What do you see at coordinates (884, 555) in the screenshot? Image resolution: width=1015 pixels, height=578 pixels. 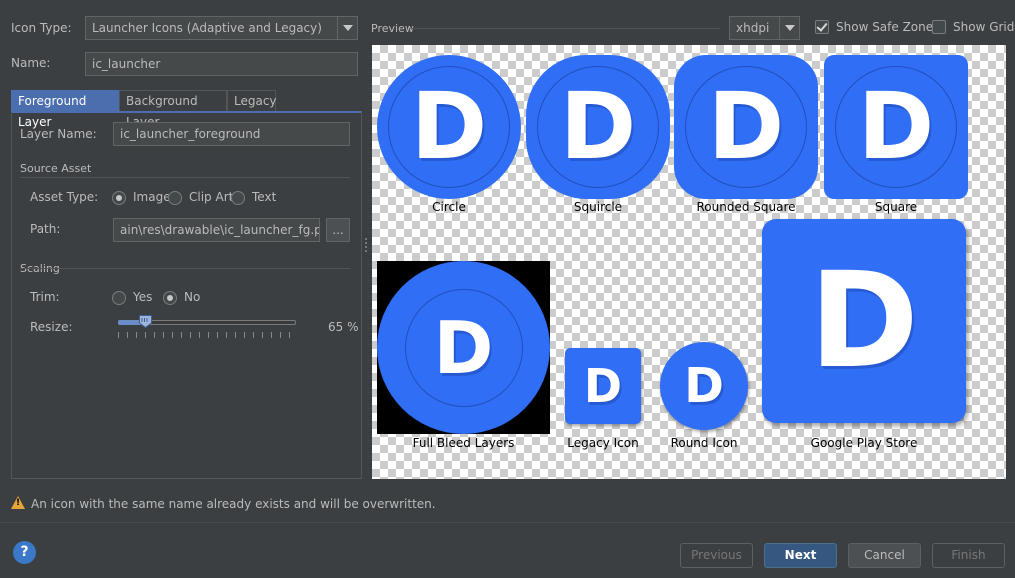 I see `cancel-button: Cancel` at bounding box center [884, 555].